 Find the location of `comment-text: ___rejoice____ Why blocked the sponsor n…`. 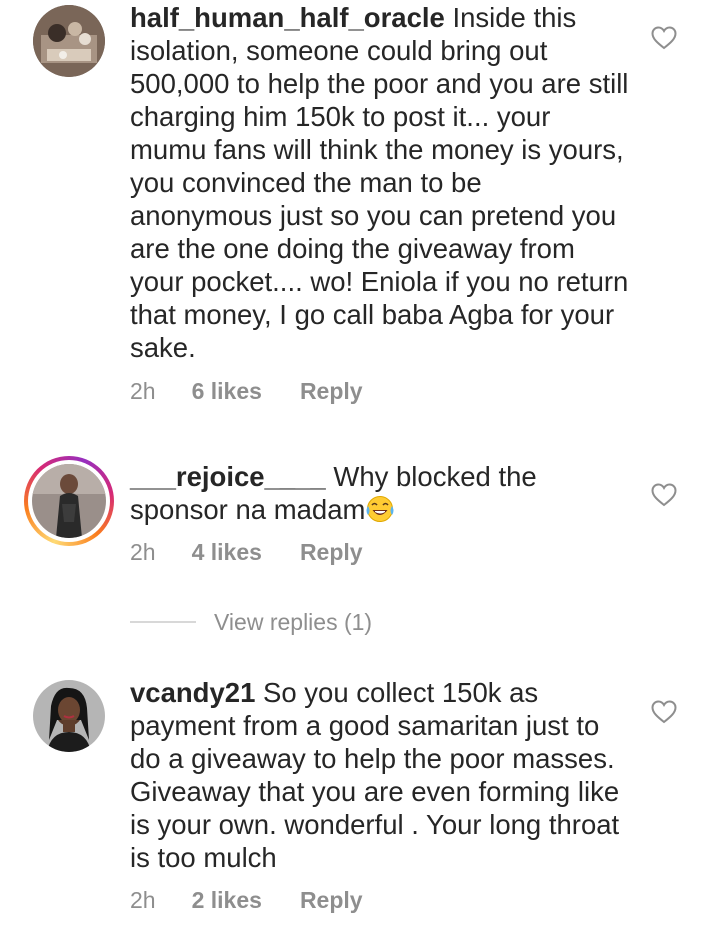

comment-text: ___rejoice____ Why blocked the sponsor n… is located at coordinates (380, 493).